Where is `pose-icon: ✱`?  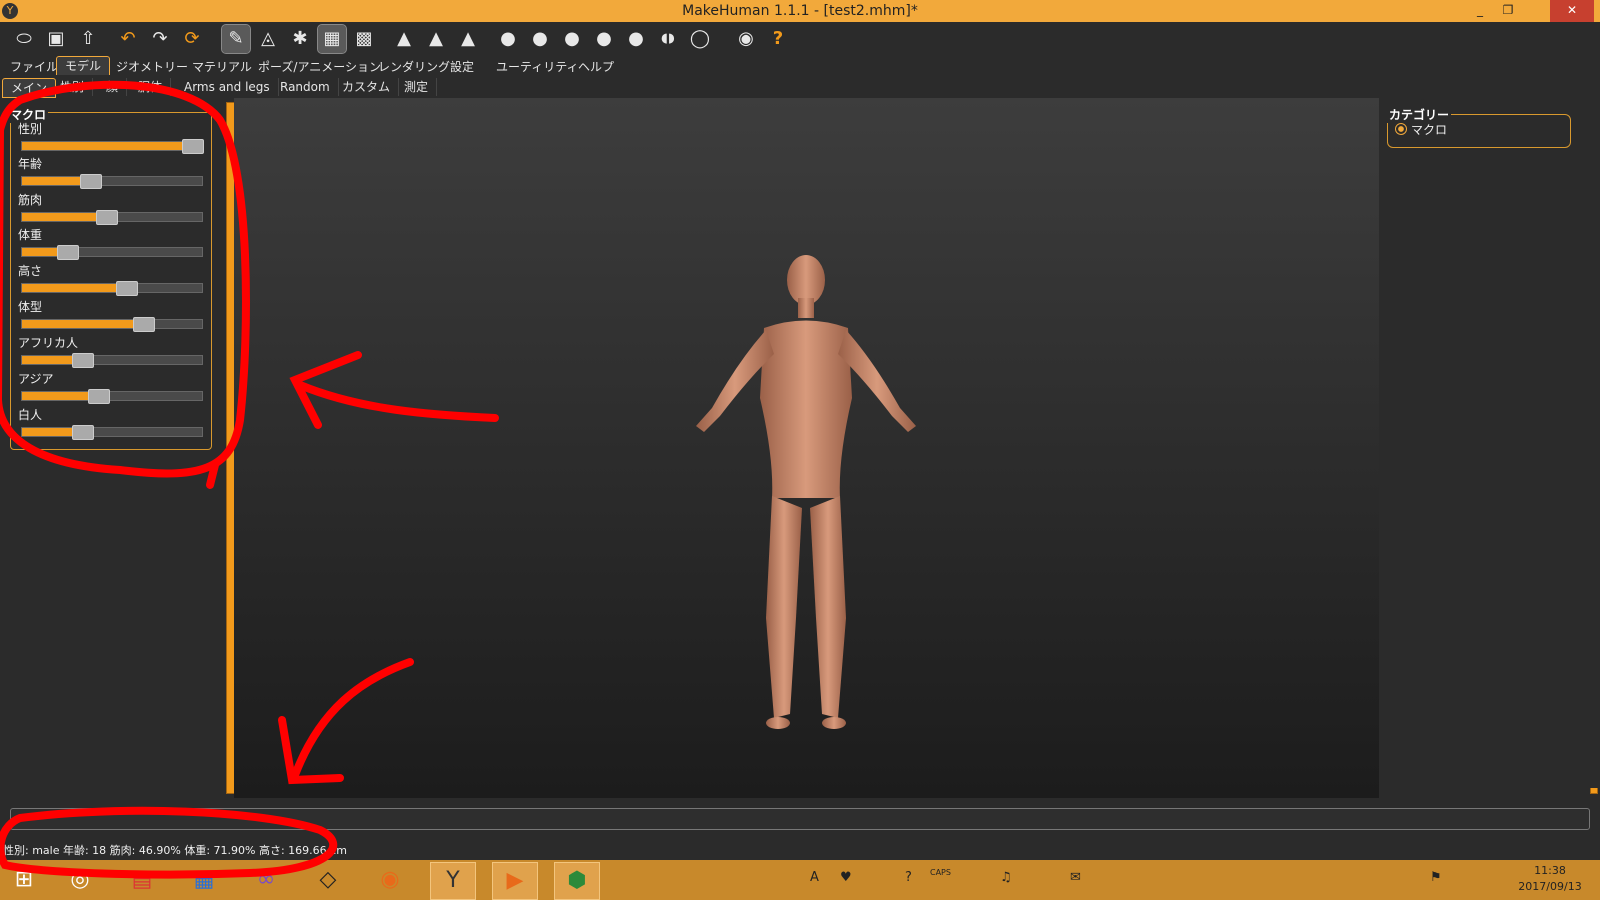
pose-icon: ✱ is located at coordinates (300, 39).